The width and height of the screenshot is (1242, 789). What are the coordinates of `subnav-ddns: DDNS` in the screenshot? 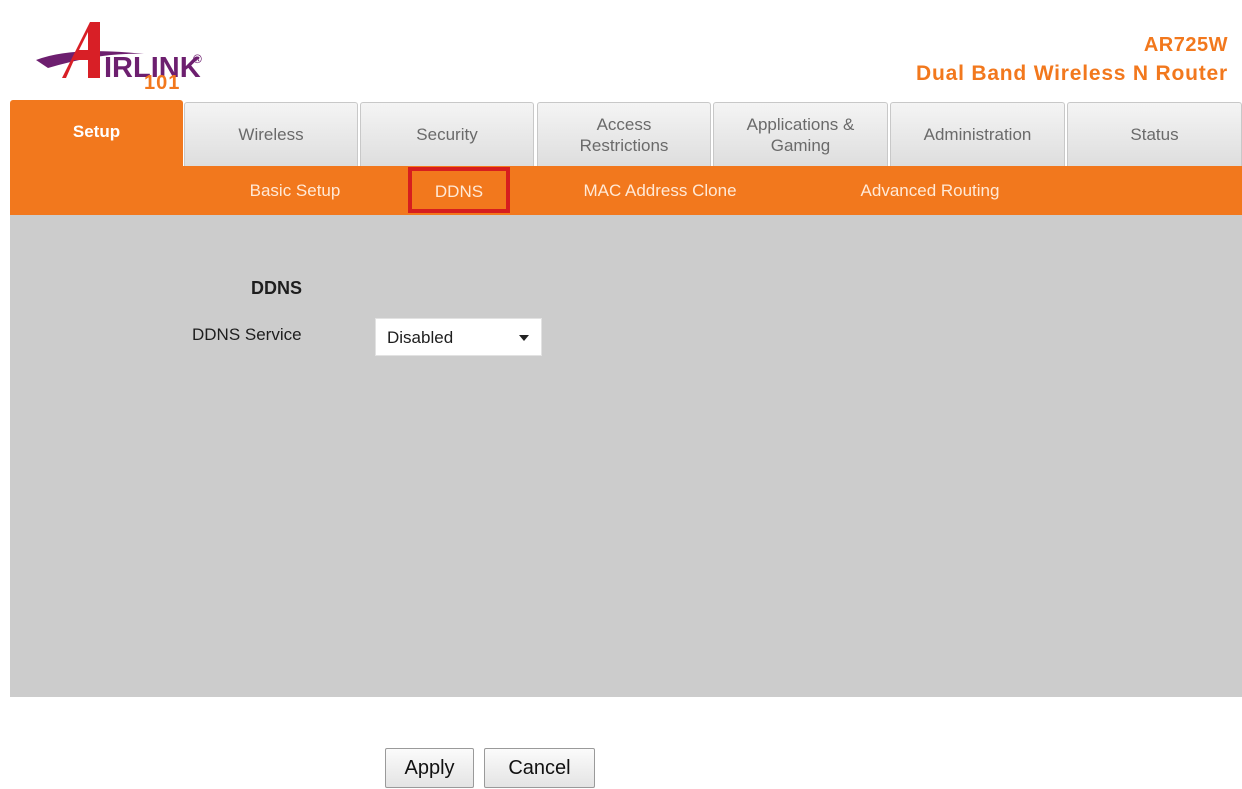 It's located at (459, 190).